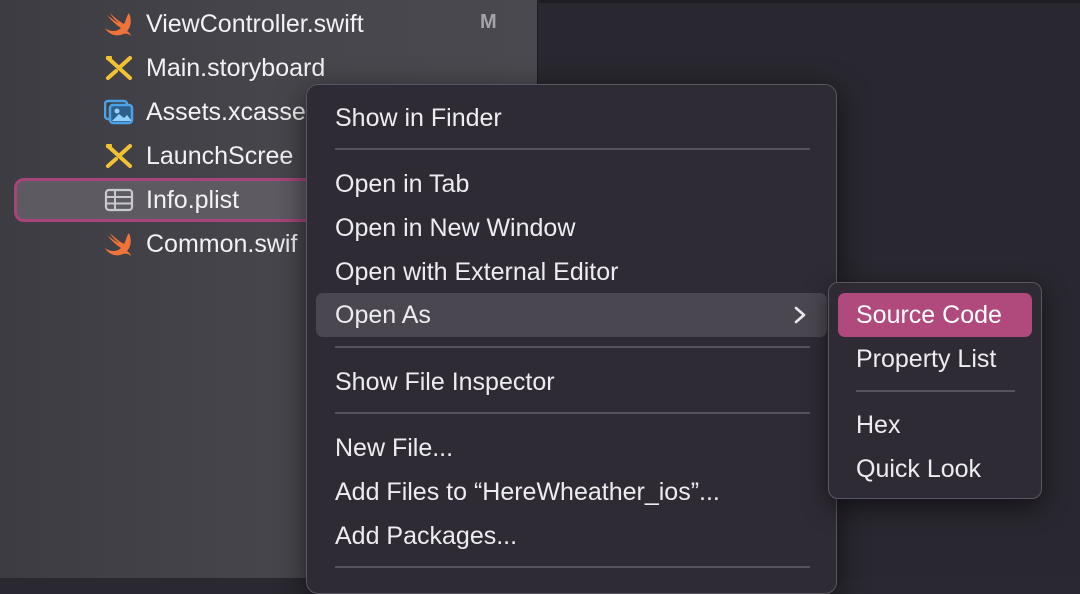 The height and width of the screenshot is (594, 1080). What do you see at coordinates (809, 1) in the screenshot?
I see `editor-top-bar` at bounding box center [809, 1].